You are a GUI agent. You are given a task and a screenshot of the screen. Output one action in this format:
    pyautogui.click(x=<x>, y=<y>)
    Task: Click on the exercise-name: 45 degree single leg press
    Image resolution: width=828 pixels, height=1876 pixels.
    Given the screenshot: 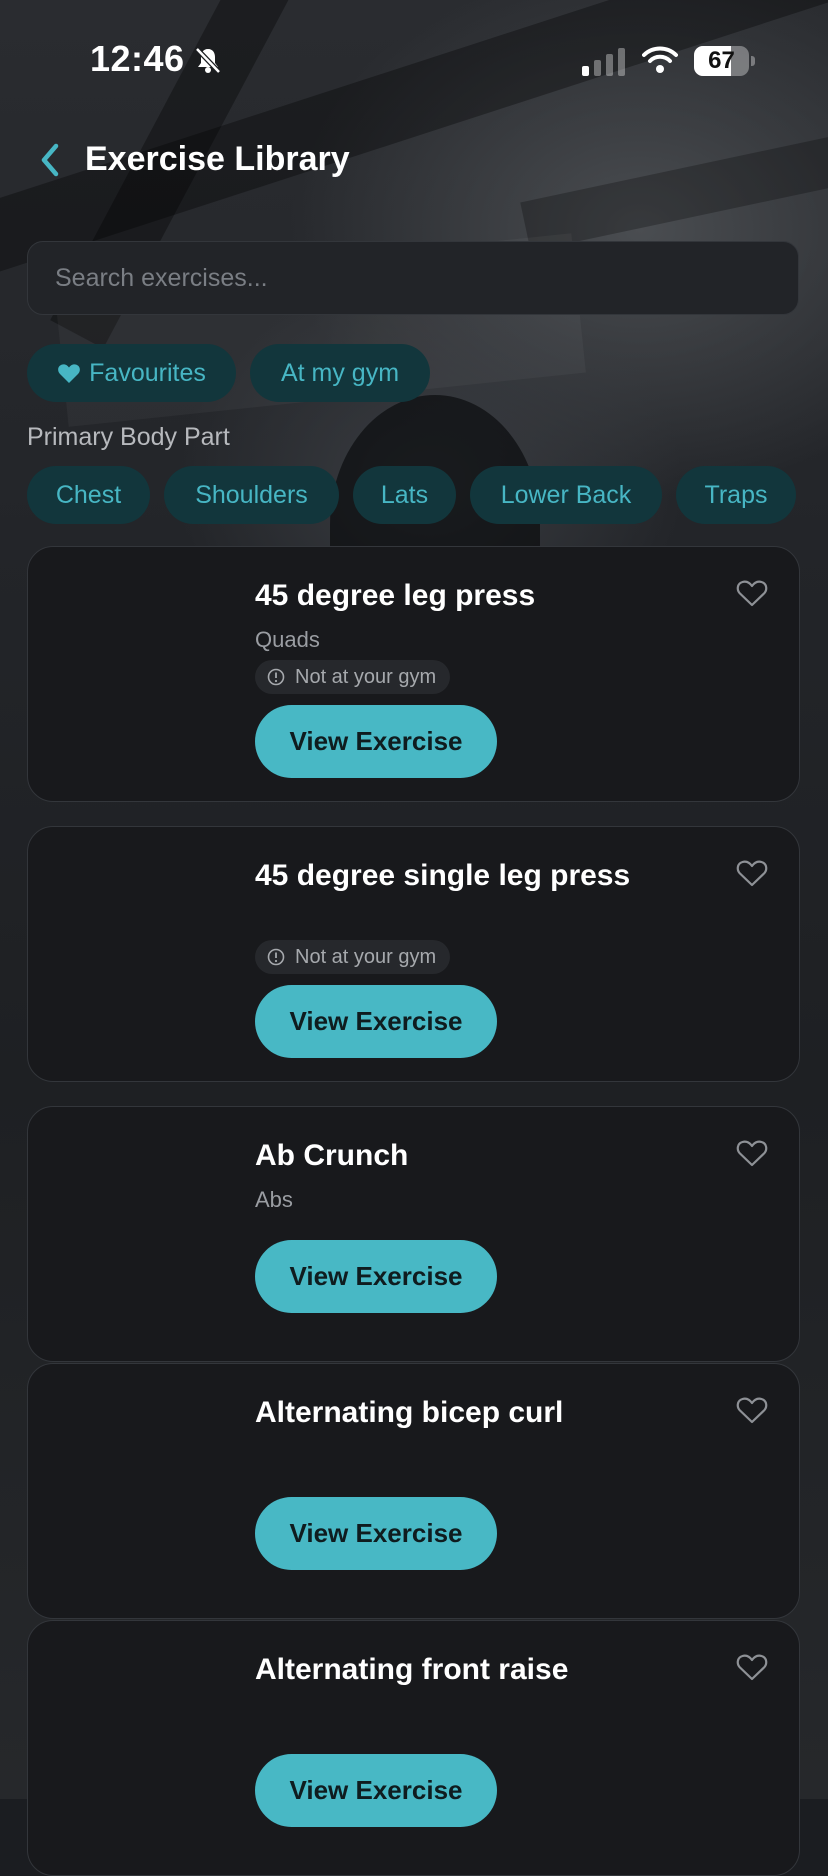 What is the action you would take?
    pyautogui.click(x=443, y=875)
    